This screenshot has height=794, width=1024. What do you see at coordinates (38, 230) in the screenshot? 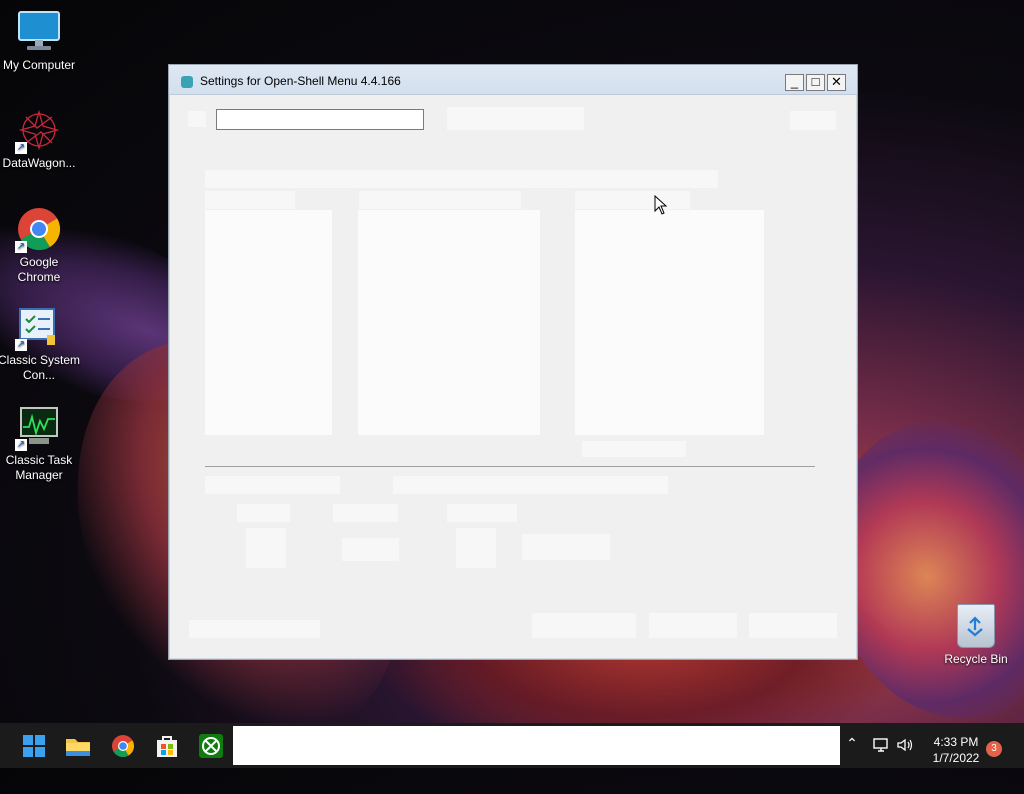
I see `chrome-icon: ↗` at bounding box center [38, 230].